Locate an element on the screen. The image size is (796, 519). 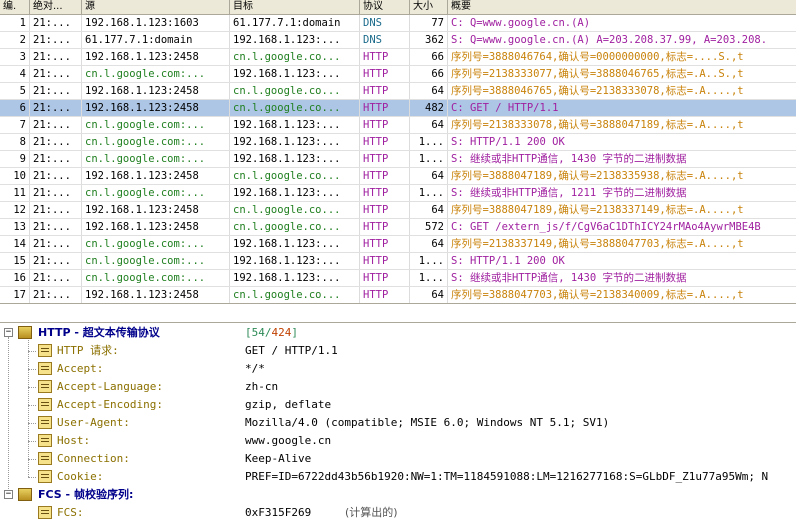
field-name: HTTP 请求: is located at coordinates (88, 350).